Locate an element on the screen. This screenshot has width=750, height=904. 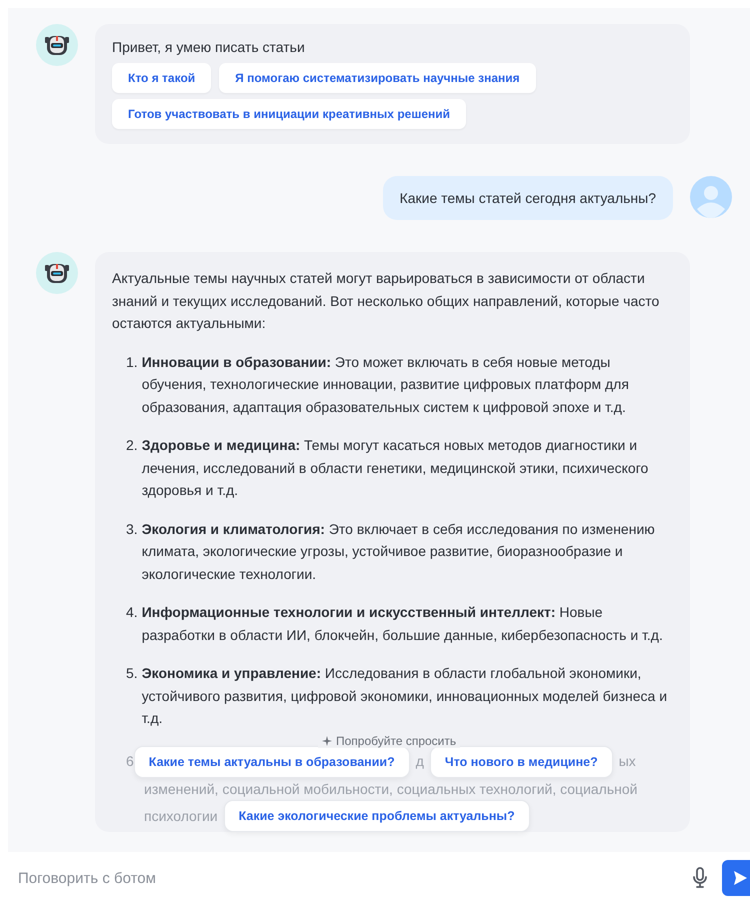
suggestion-chip: Я помогаю систематизировать научные знания is located at coordinates (377, 78).